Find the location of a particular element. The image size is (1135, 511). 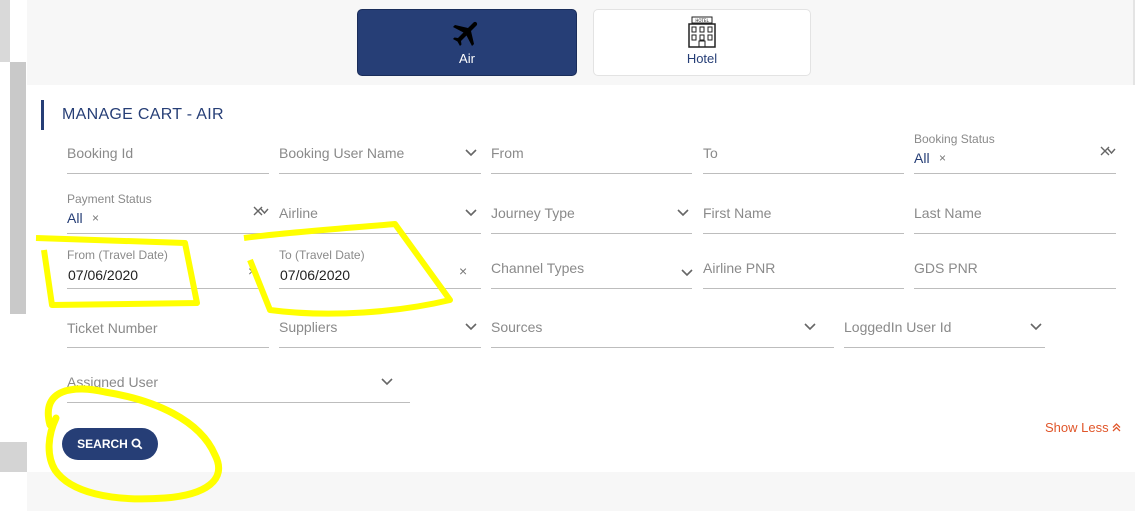

ticket-number-placeholder: Ticket Number is located at coordinates (112, 328).